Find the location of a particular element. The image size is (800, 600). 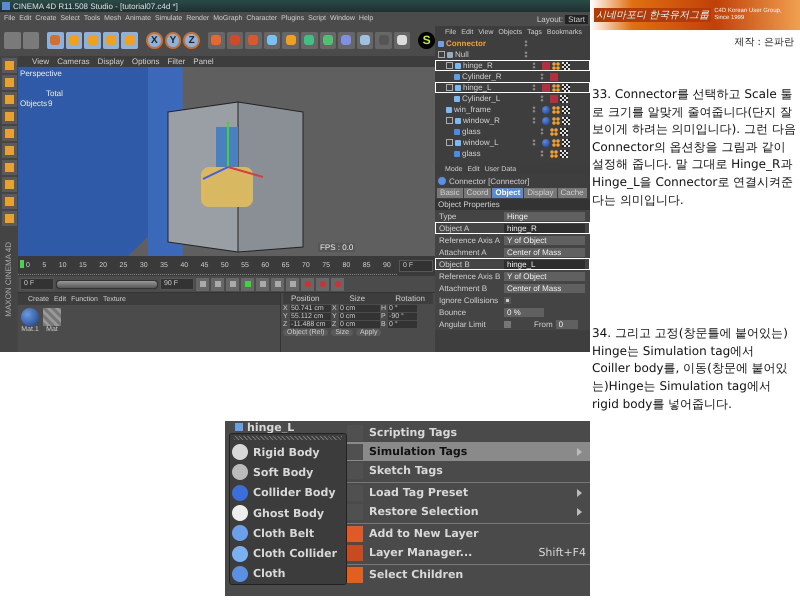

credit-text: 제작 : 은파란 is located at coordinates (764, 42).